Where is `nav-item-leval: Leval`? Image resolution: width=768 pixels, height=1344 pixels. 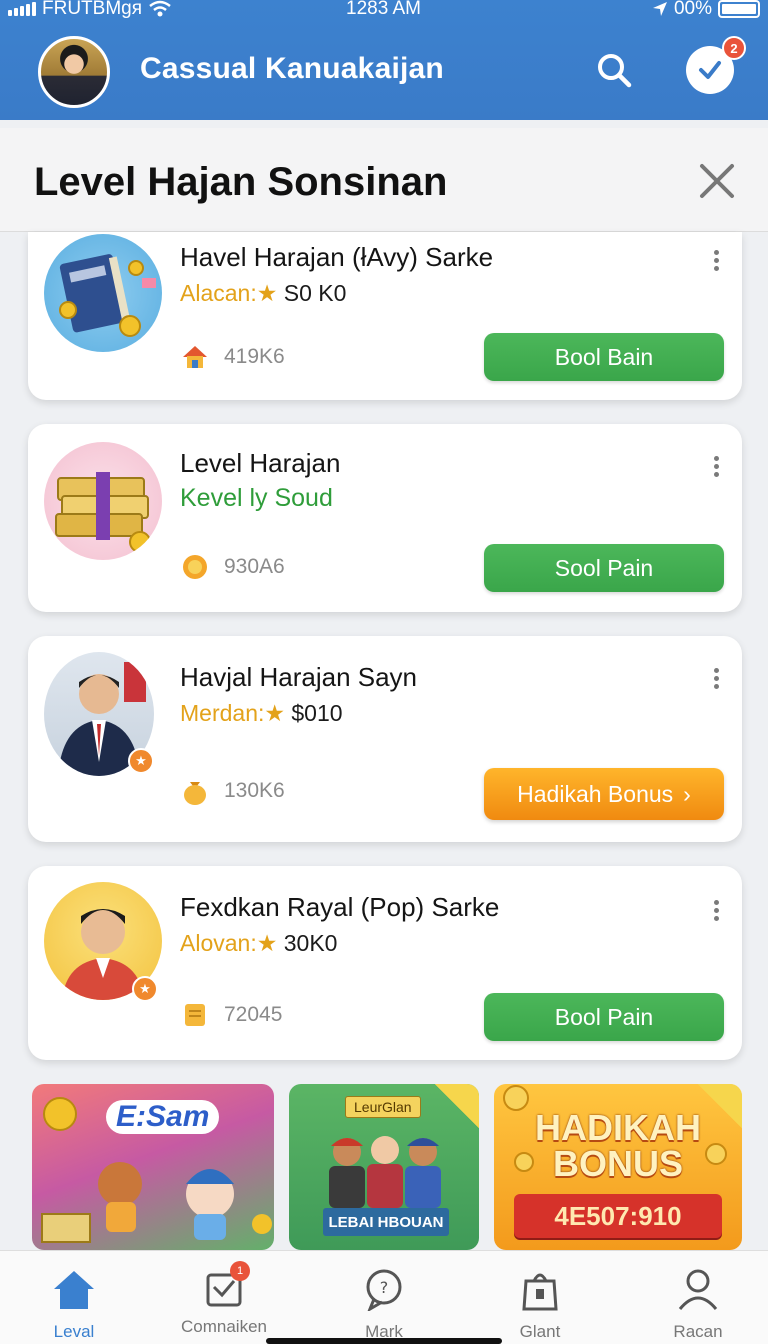 nav-item-leval: Leval is located at coordinates (74, 1304).